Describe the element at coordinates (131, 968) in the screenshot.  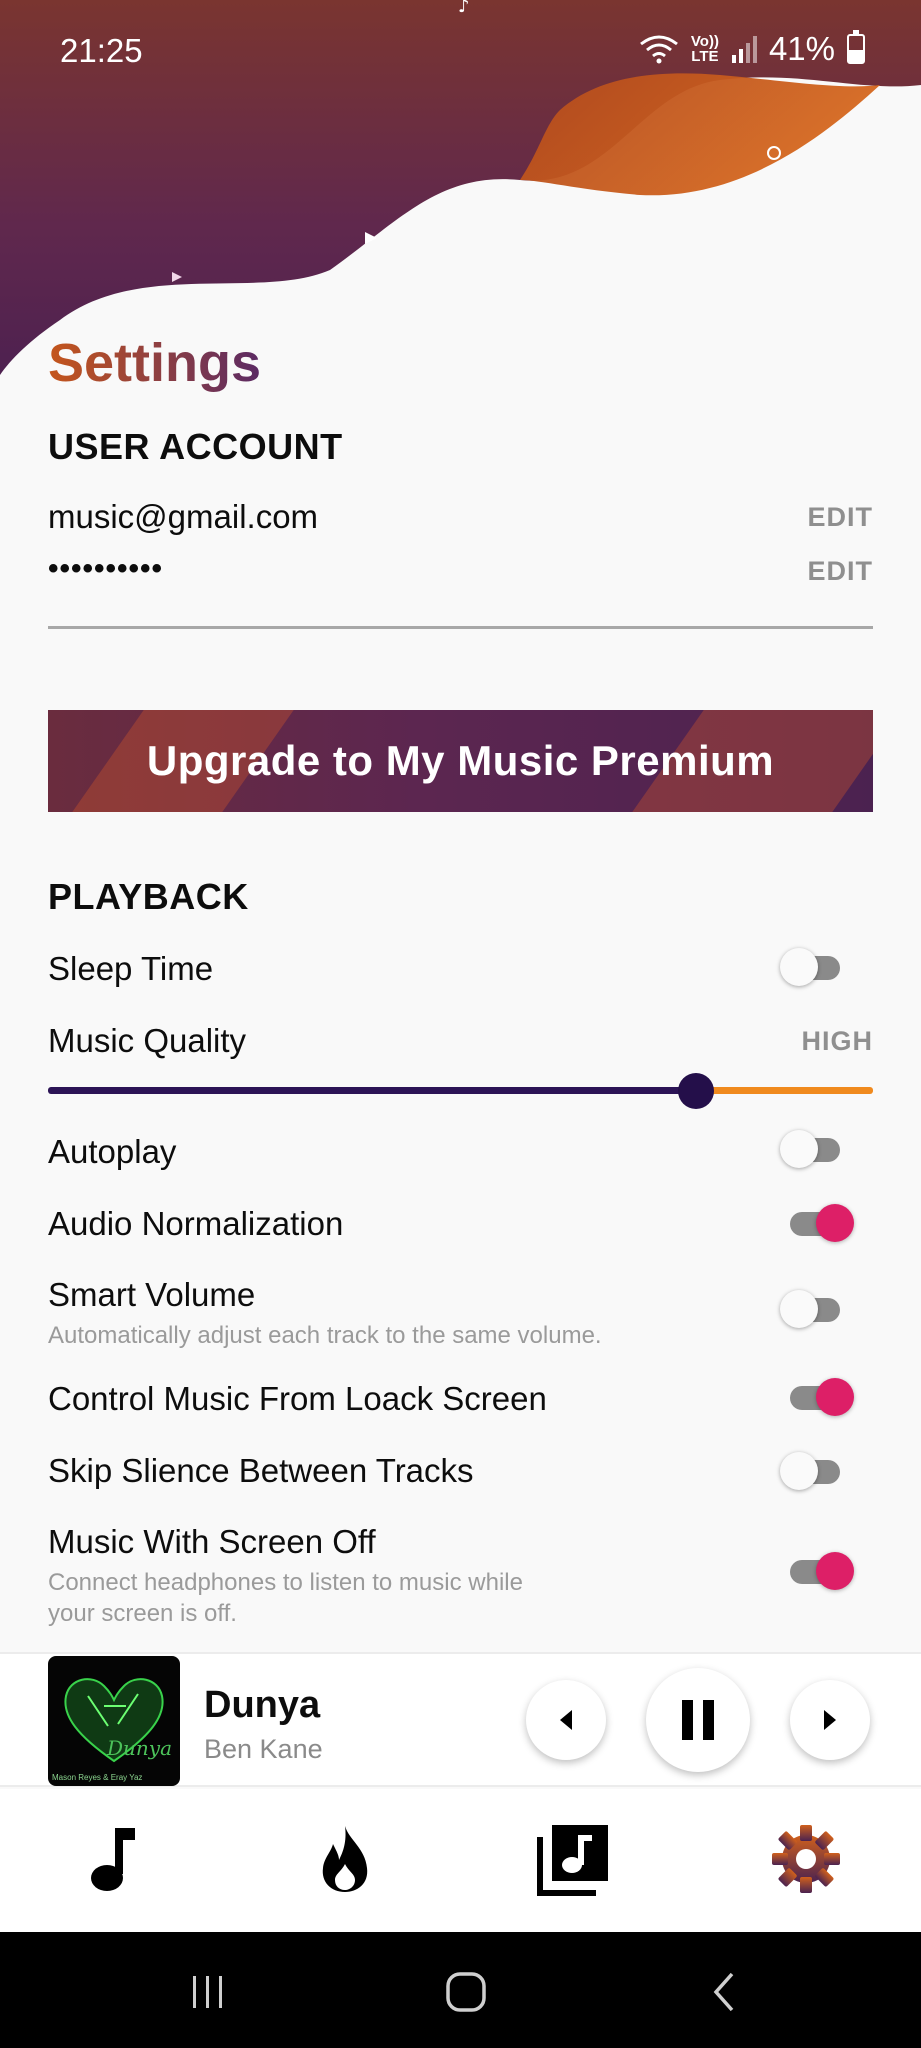
I see `sleep-time-label: Sleep Time` at that location.